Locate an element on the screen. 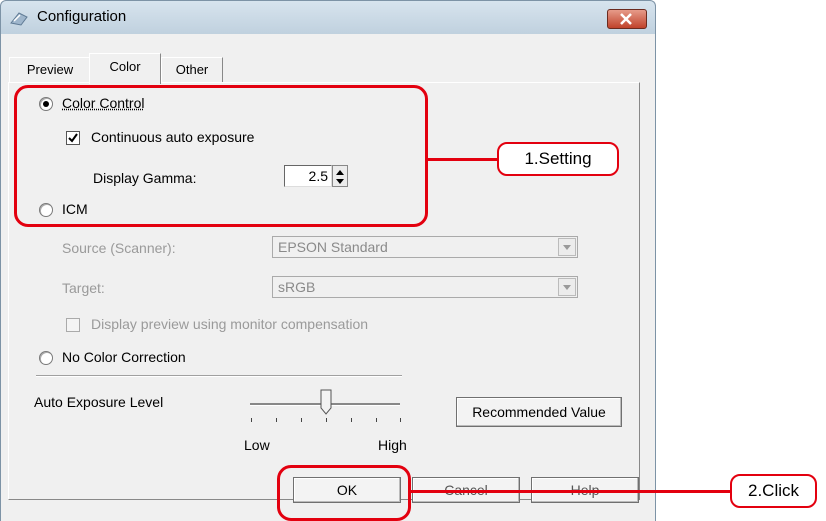  setting-leader-line is located at coordinates (463, 159).